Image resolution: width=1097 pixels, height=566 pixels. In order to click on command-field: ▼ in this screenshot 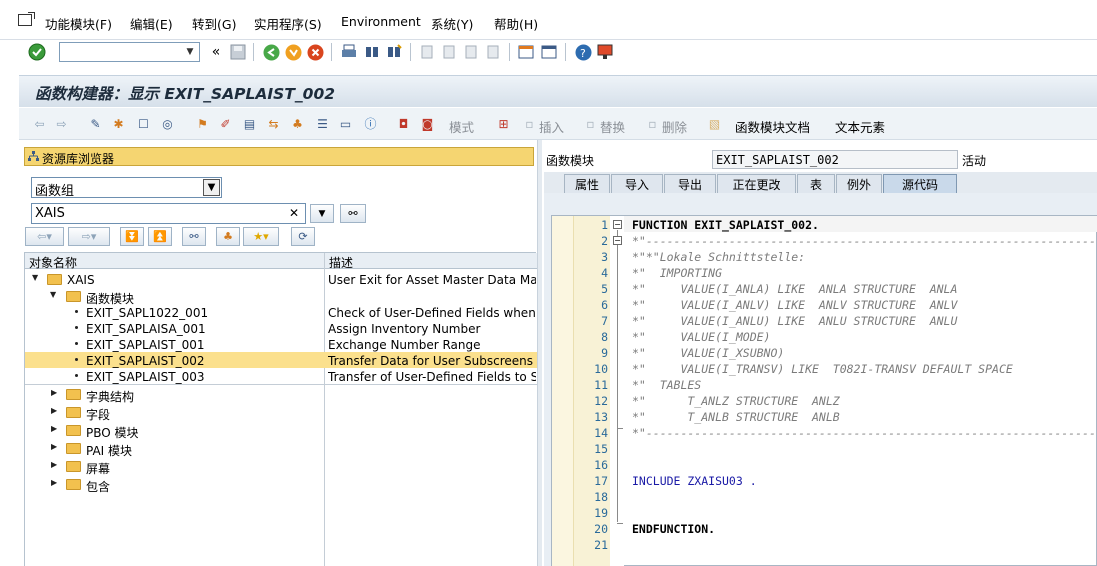, I will do `click(129, 52)`.